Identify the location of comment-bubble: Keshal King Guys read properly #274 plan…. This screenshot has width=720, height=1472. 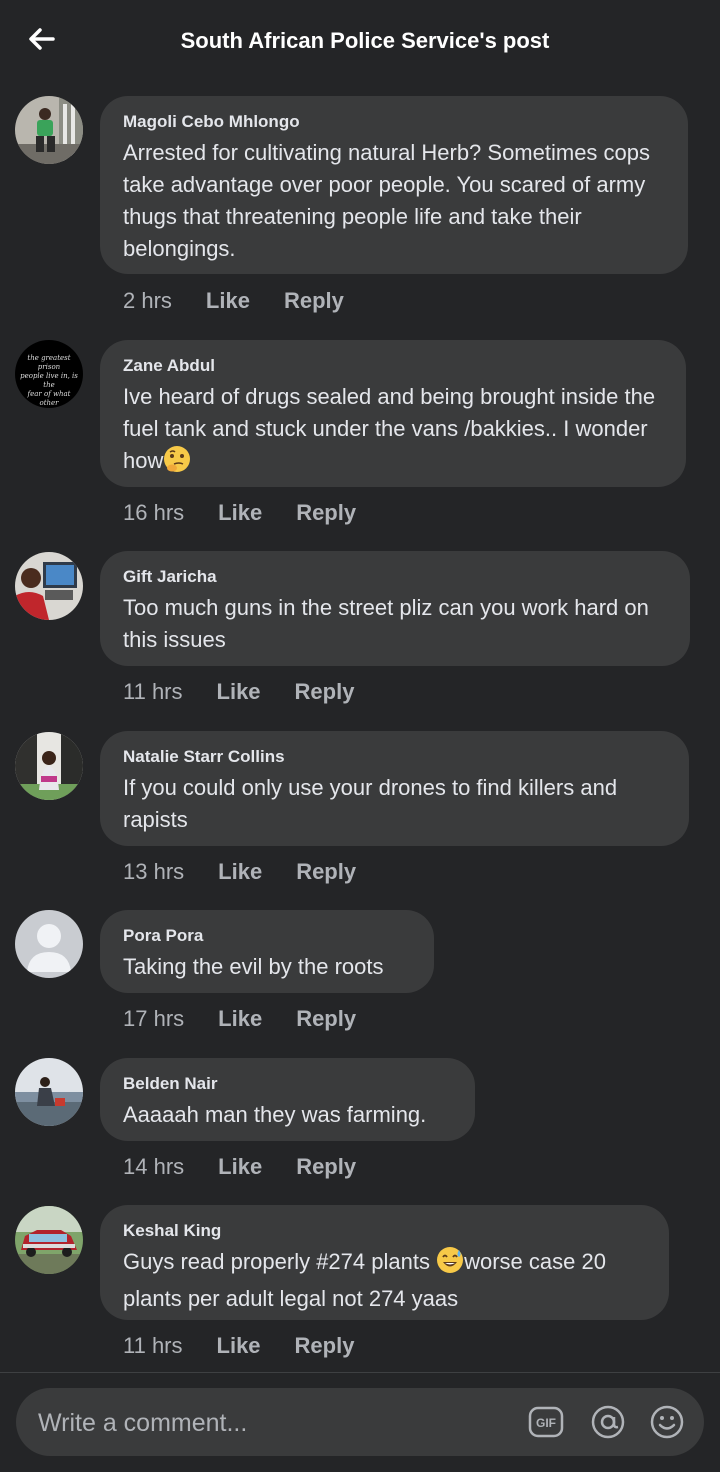
(384, 1262).